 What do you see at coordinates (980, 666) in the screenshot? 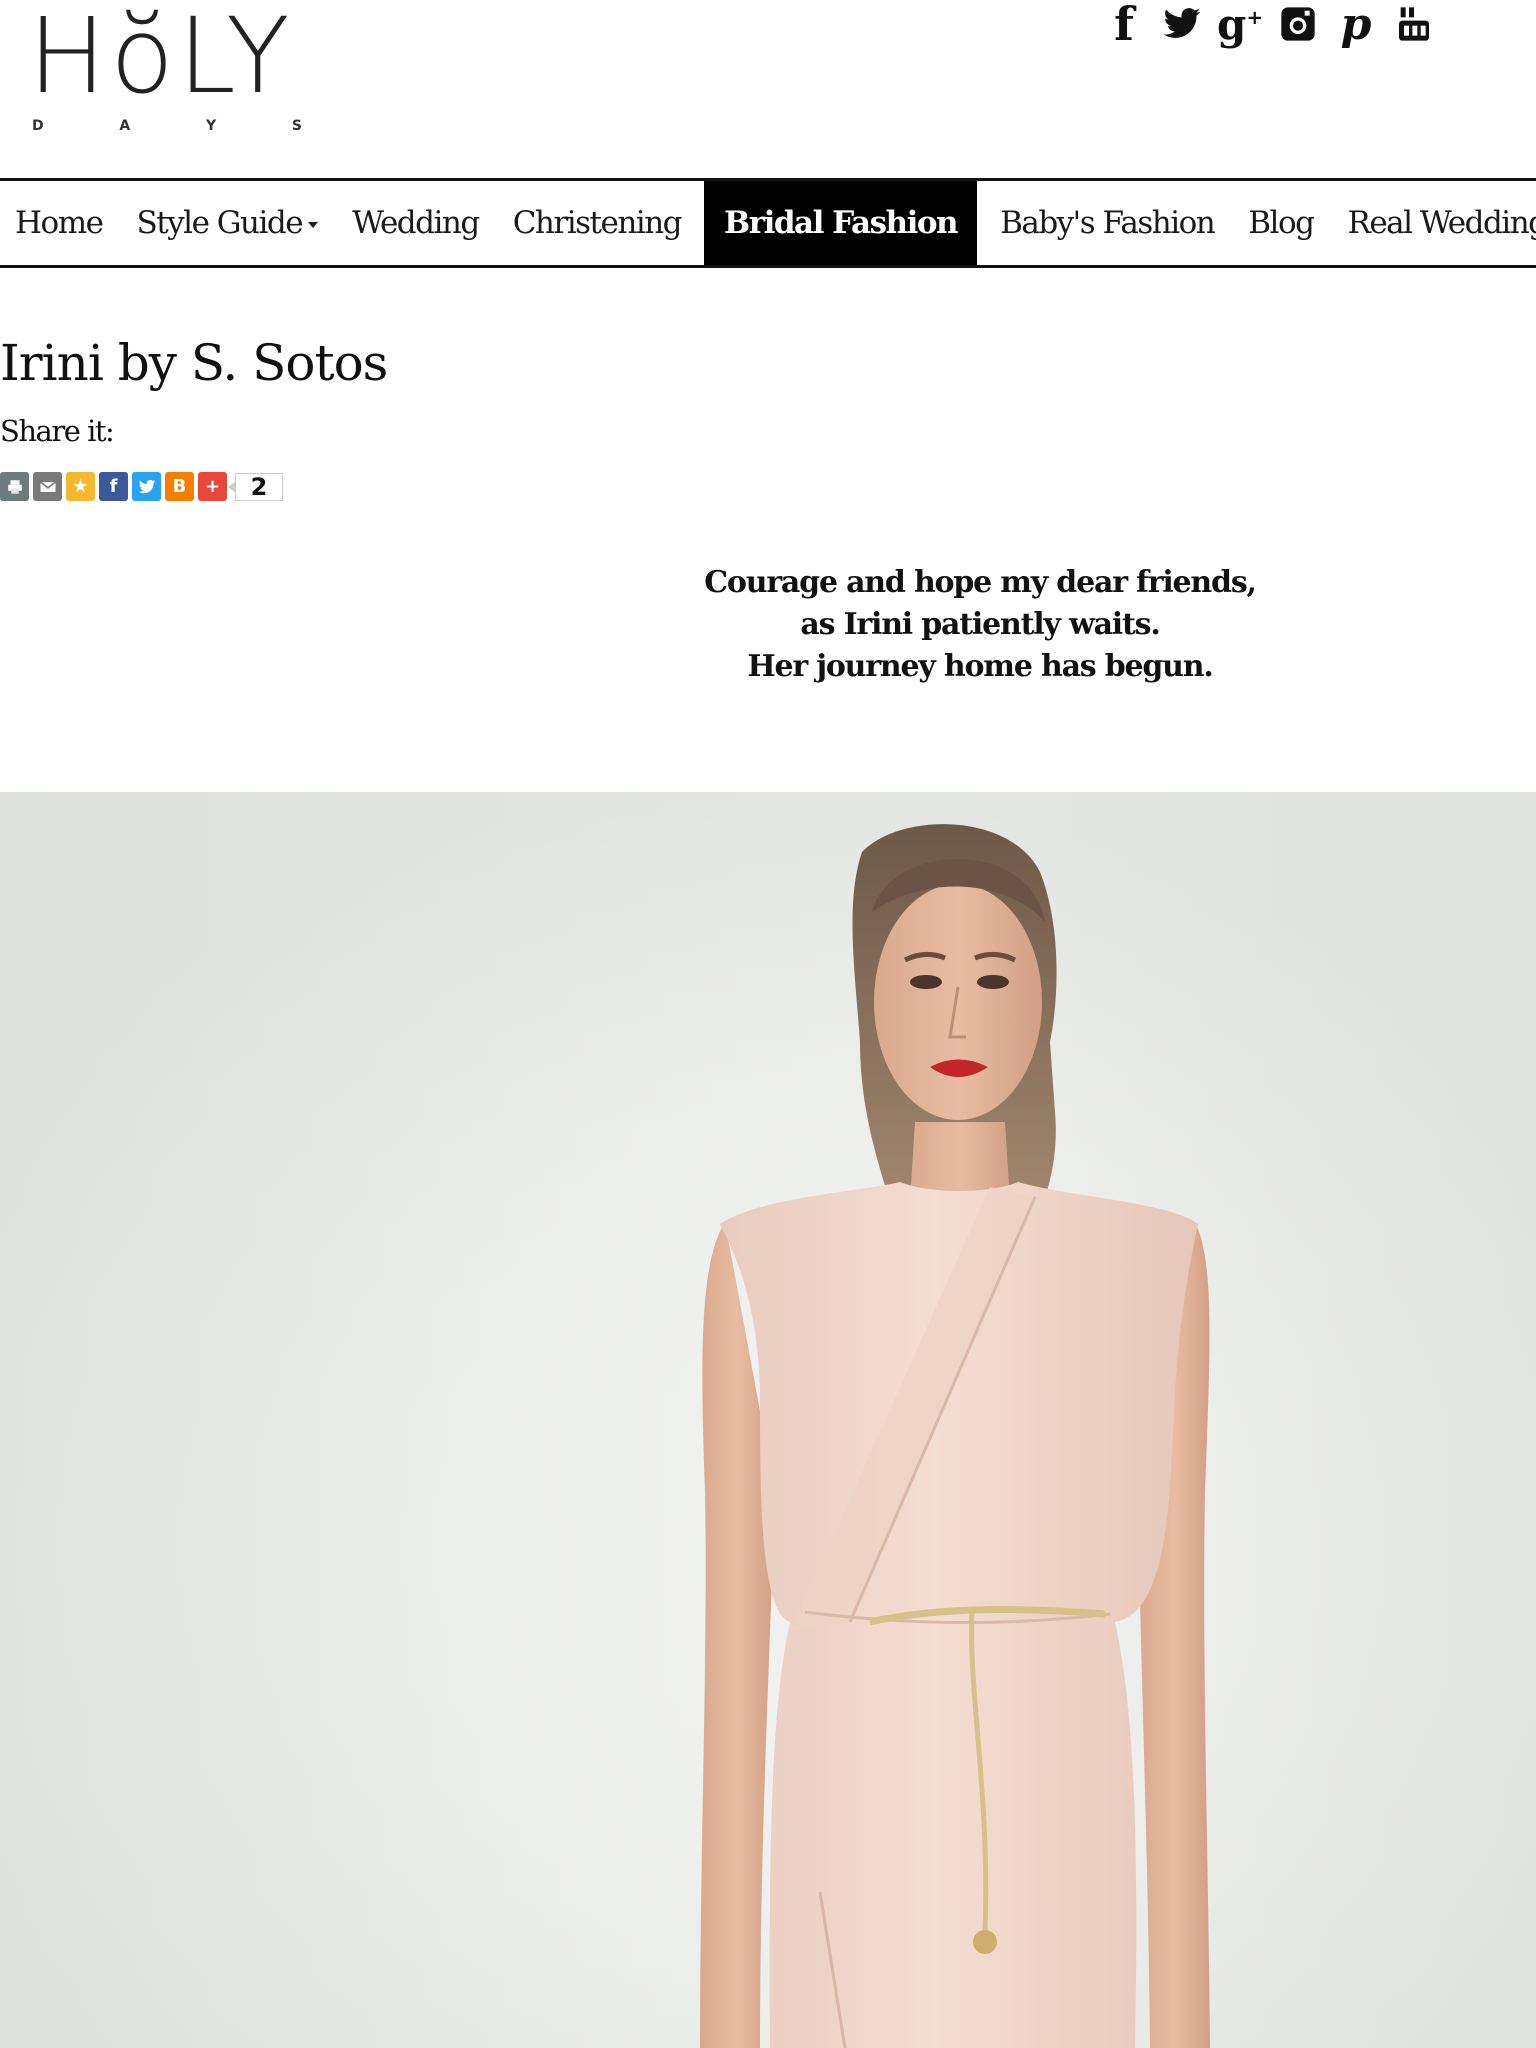
I see `quote-line: Her journey home has begun.` at bounding box center [980, 666].